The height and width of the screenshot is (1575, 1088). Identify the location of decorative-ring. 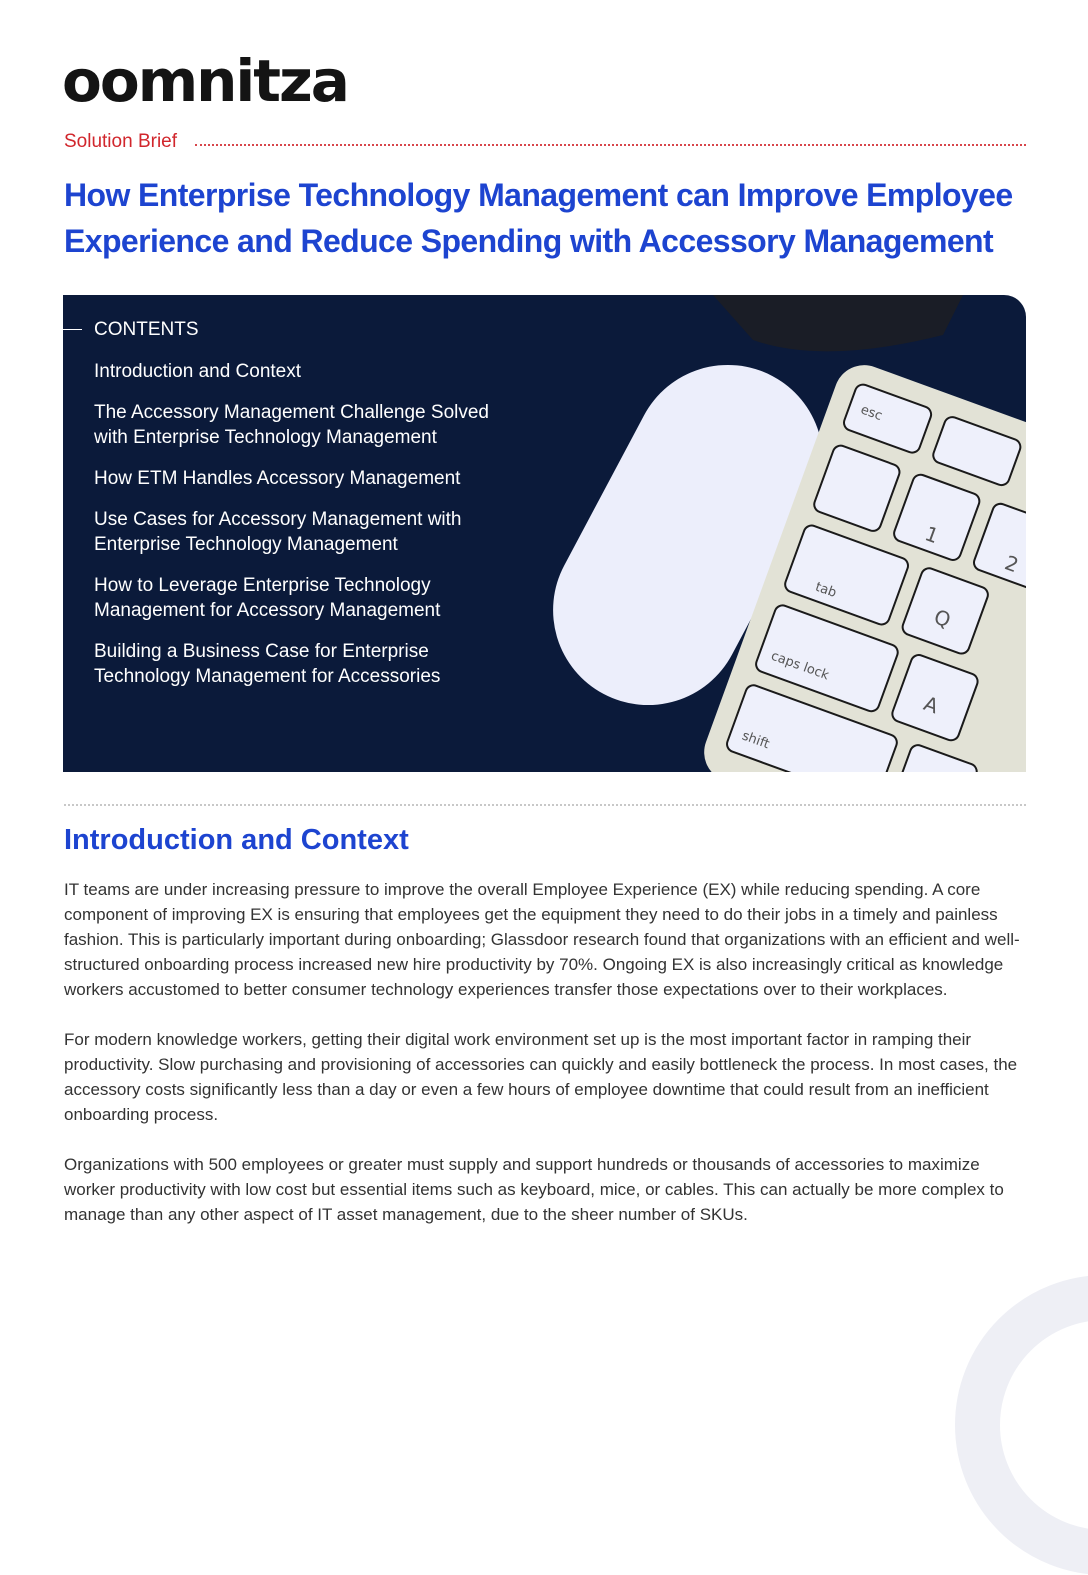
(1021, 1425).